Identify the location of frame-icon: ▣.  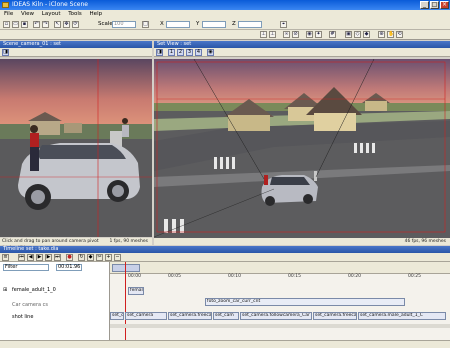
(348, 34).